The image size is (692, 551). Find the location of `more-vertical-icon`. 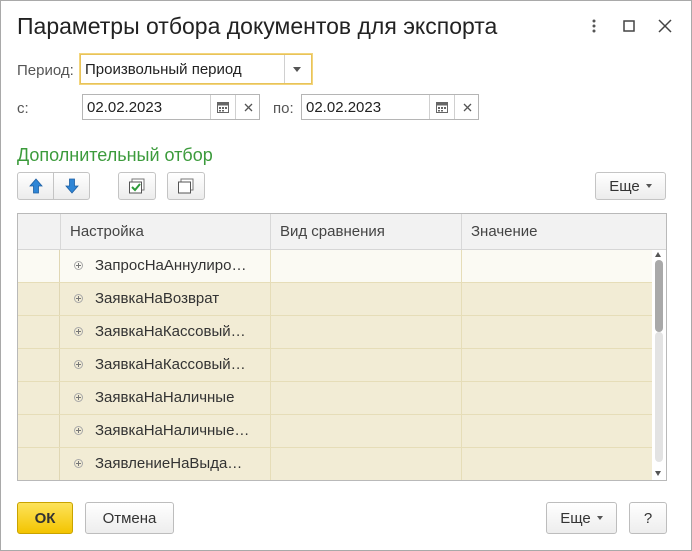

more-vertical-icon is located at coordinates (594, 26).